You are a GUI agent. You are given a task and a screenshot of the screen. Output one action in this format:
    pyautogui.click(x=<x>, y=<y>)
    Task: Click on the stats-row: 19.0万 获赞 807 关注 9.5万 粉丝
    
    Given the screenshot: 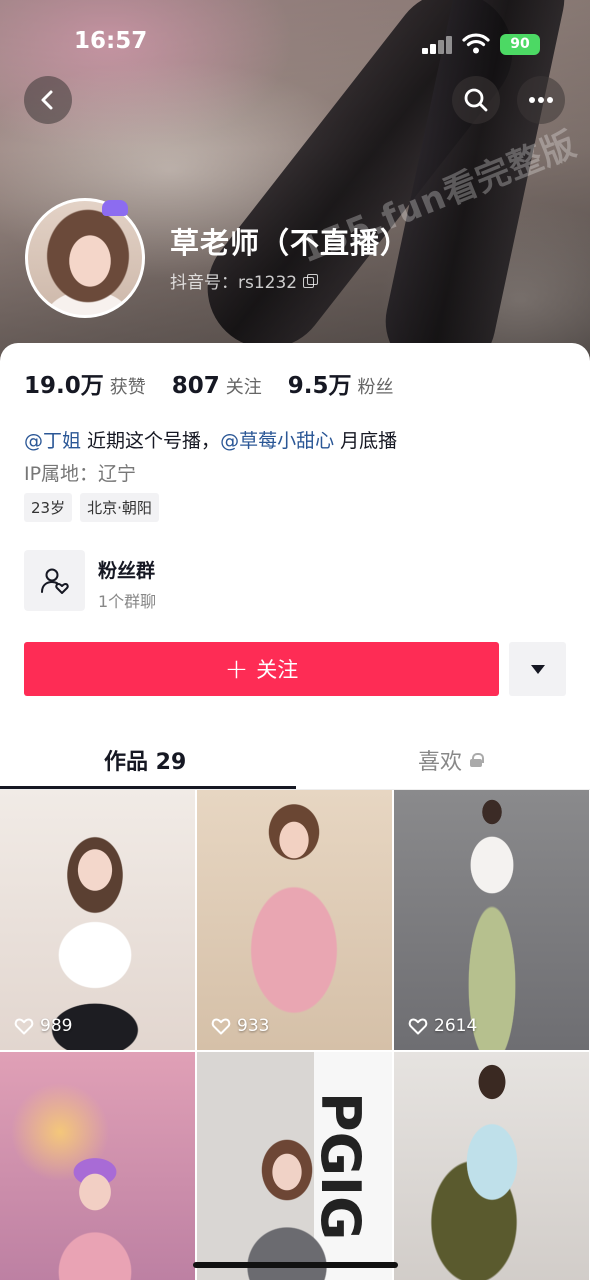 What is the action you would take?
    pyautogui.click(x=222, y=383)
    